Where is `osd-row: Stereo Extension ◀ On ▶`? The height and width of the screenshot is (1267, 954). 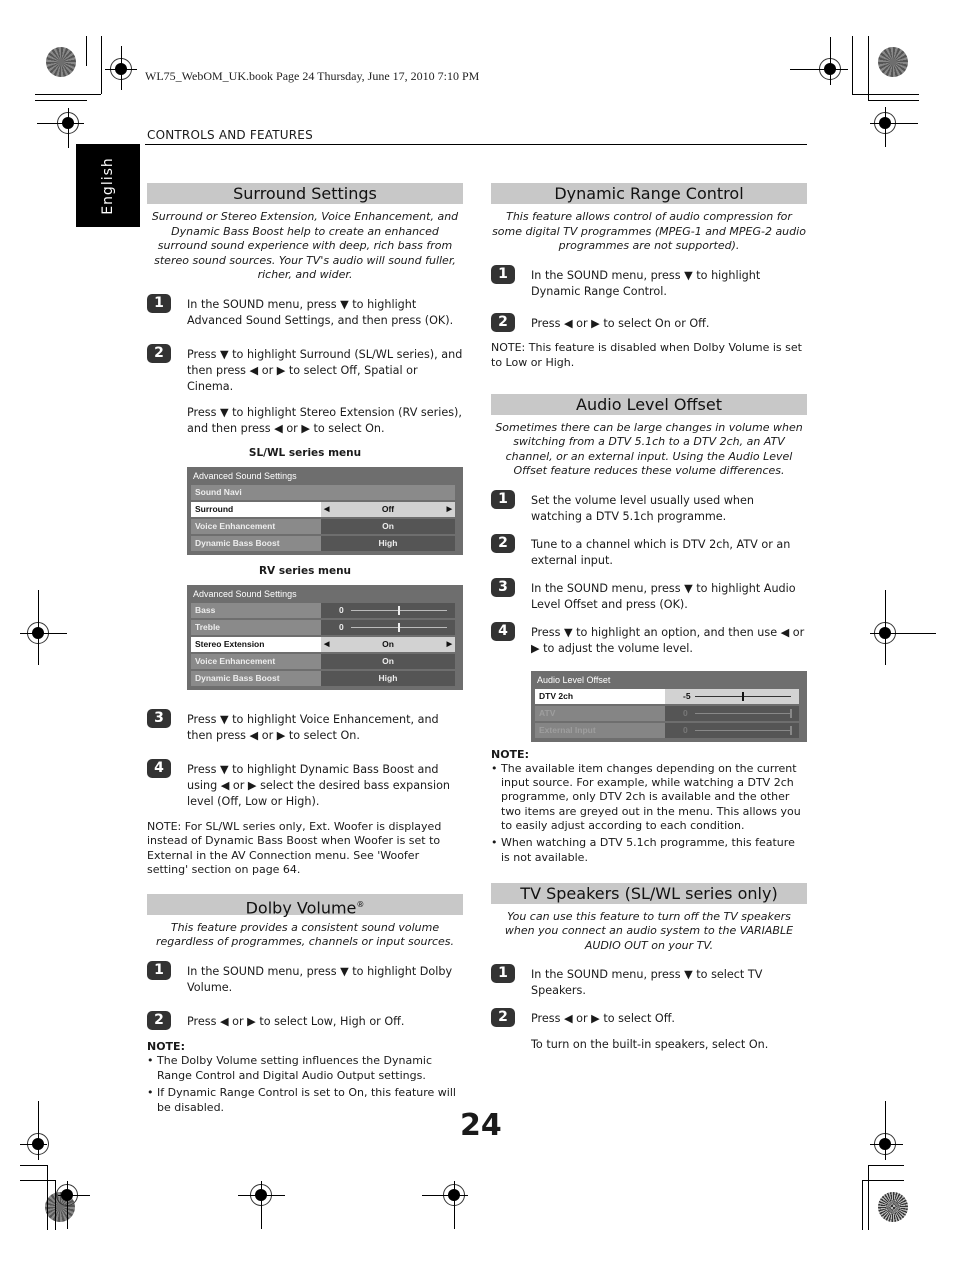
osd-row: Stereo Extension ◀ On ▶ is located at coordinates (323, 644).